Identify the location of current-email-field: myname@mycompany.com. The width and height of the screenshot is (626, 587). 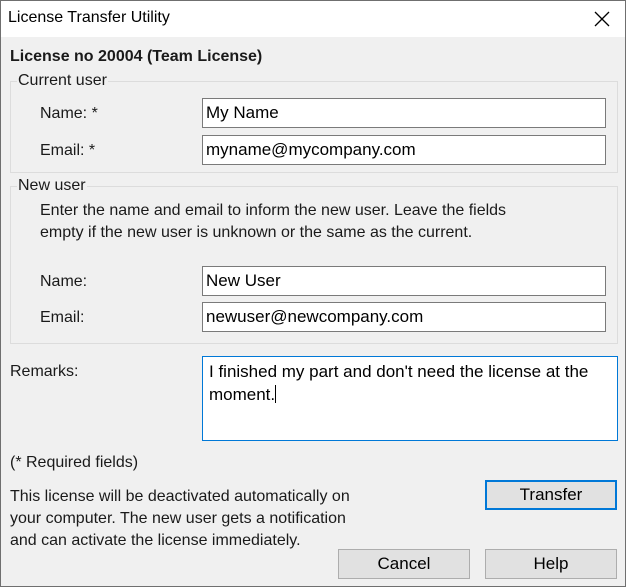
(404, 150).